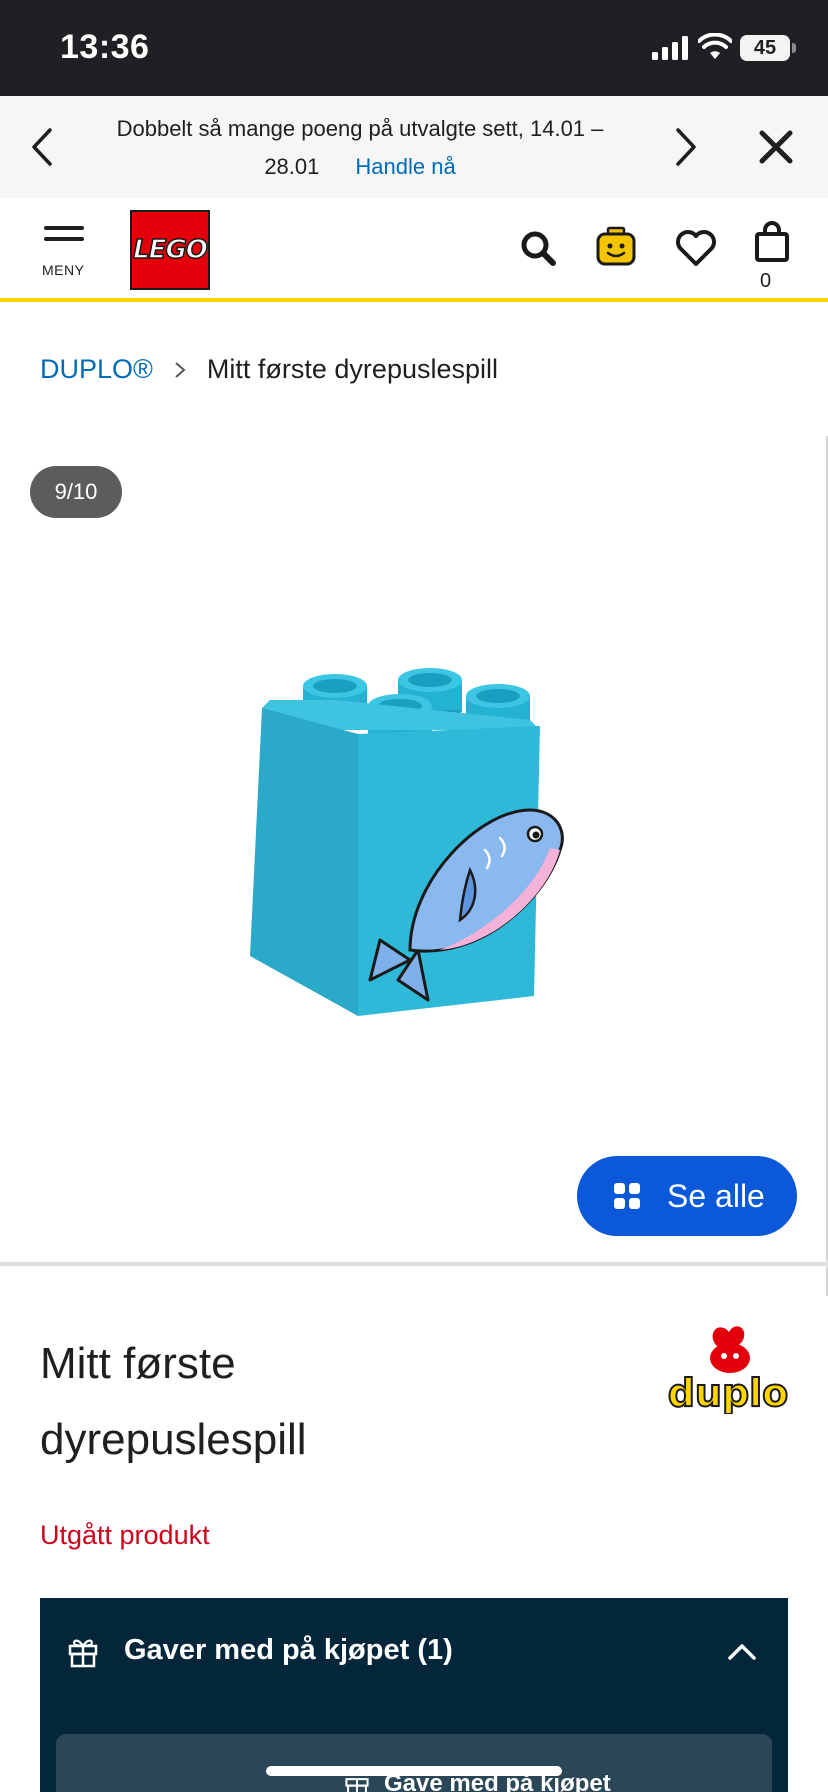 This screenshot has width=828, height=1792. I want to click on account-button, so click(616, 248).